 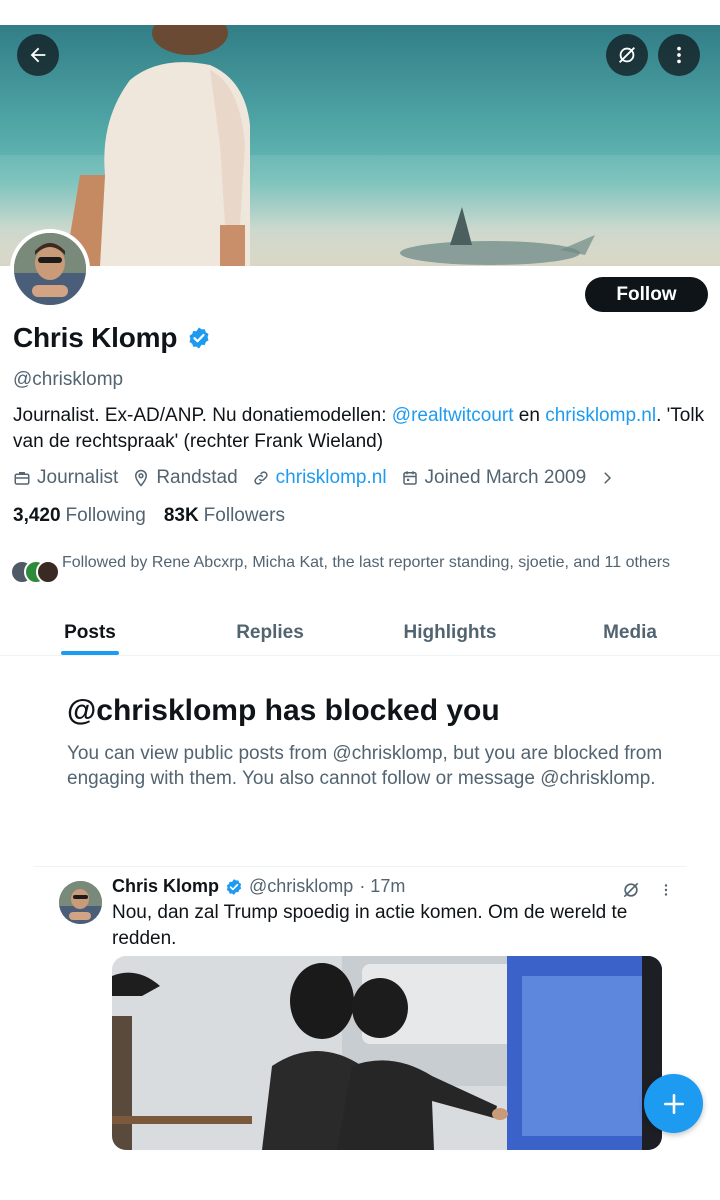 I want to click on location-pin-icon, so click(x=141, y=478).